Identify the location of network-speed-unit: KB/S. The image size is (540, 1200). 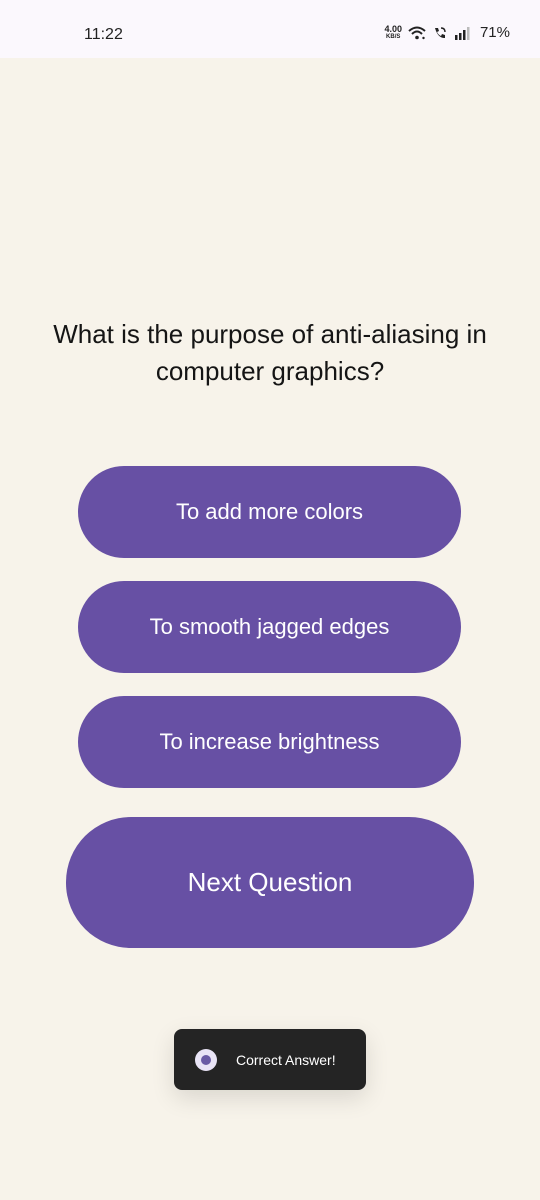
(393, 37).